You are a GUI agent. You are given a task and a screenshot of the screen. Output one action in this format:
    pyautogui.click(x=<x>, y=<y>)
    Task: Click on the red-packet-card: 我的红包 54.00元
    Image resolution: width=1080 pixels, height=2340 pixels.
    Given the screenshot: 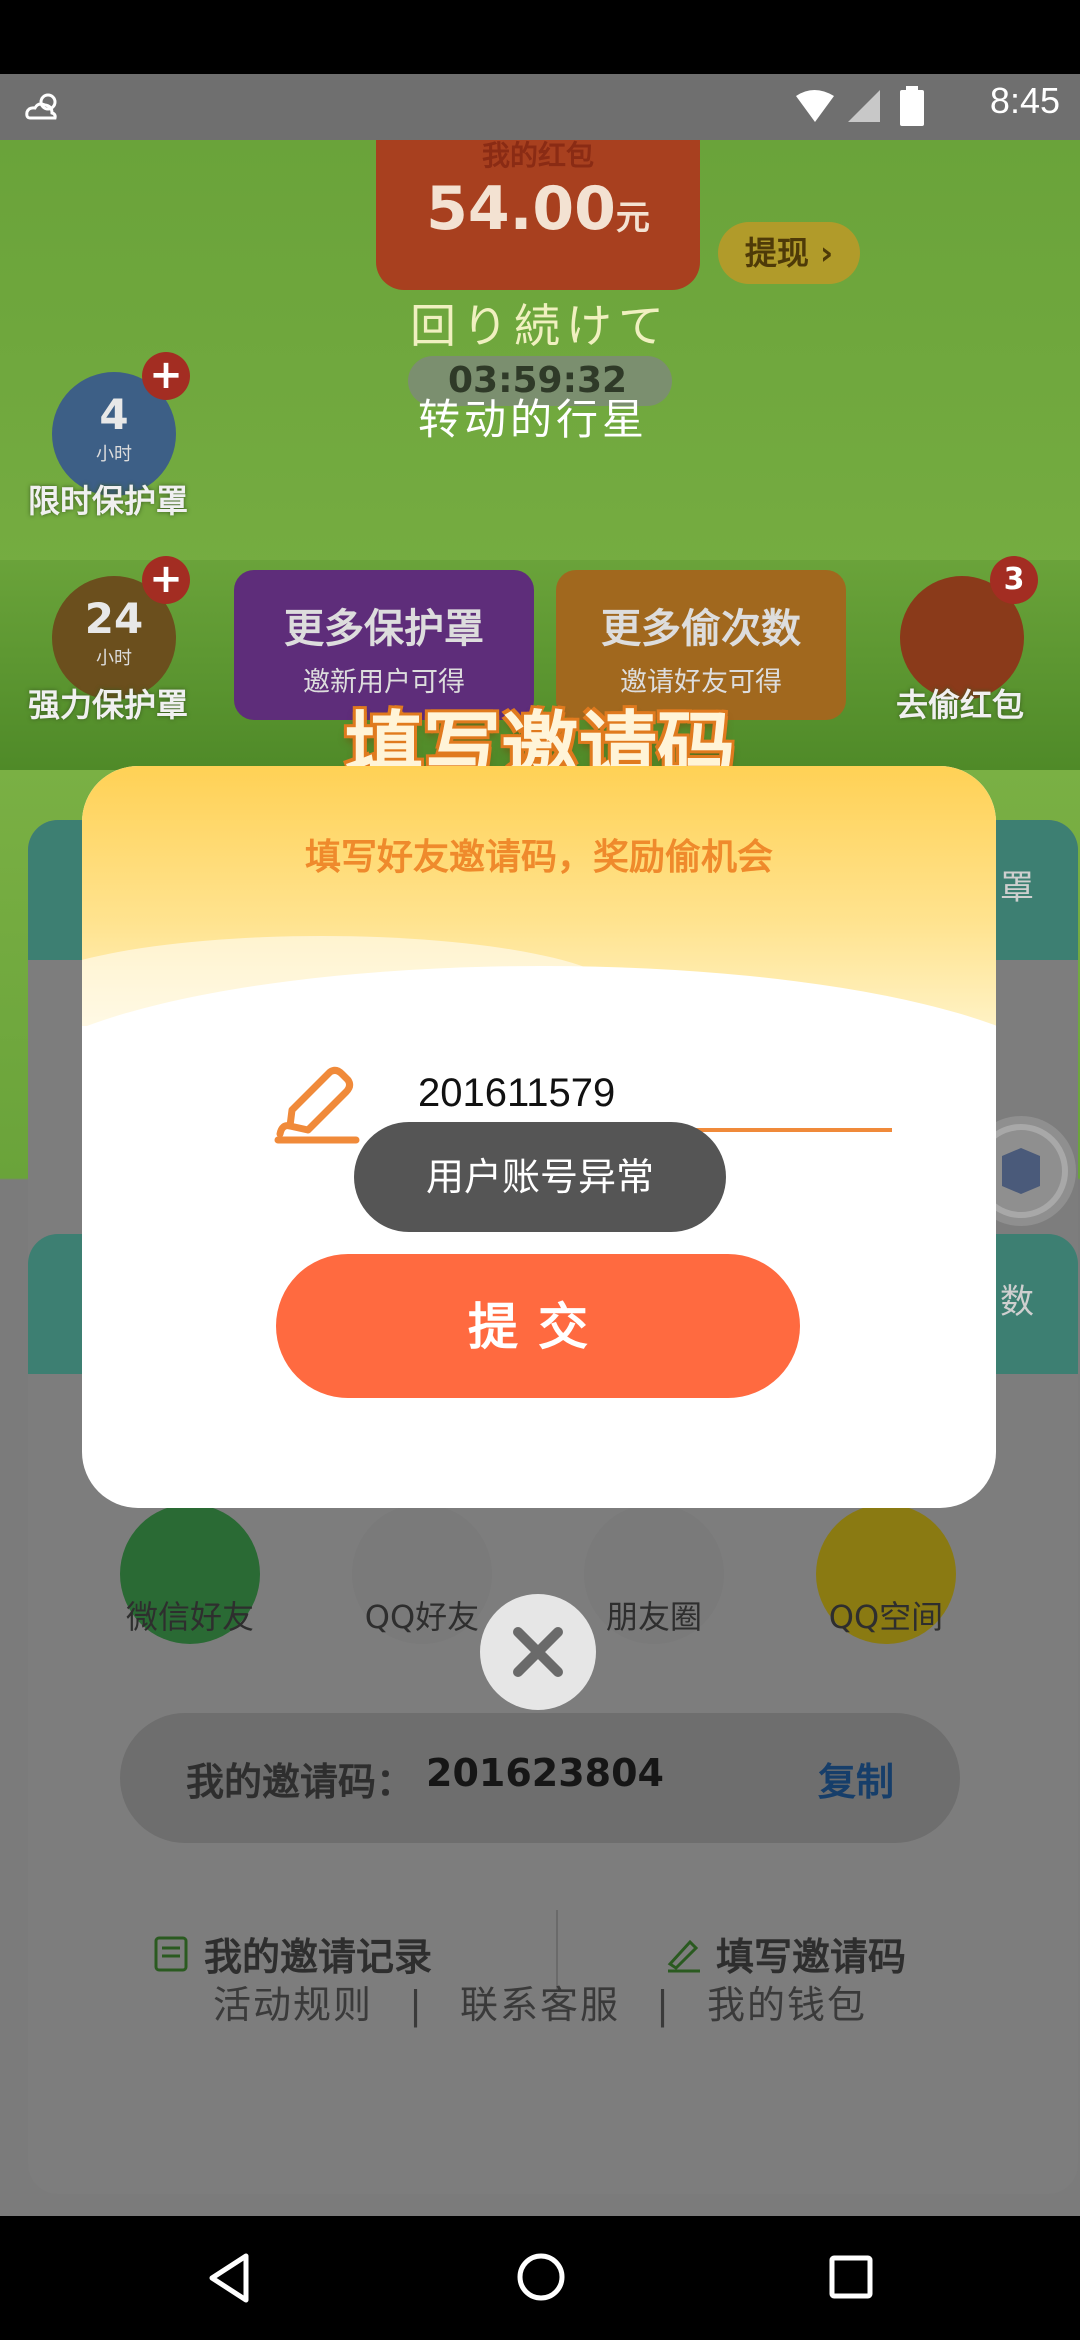 What is the action you would take?
    pyautogui.click(x=538, y=215)
    